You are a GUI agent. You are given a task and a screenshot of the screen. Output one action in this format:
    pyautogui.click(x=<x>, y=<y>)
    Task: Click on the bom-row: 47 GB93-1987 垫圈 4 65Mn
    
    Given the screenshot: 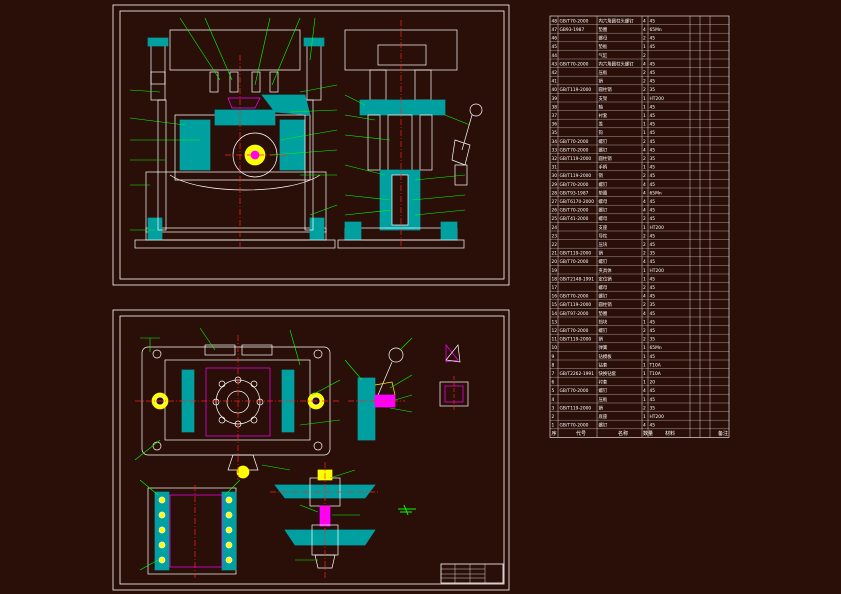 What is the action you would take?
    pyautogui.click(x=607, y=29)
    